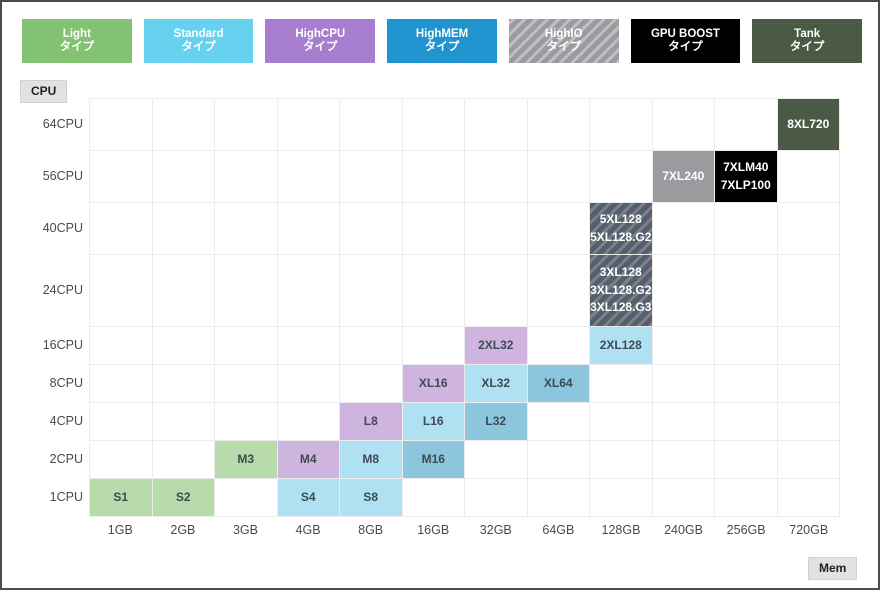  I want to click on legend-item-highmem: HighMEM タイプ, so click(442, 41).